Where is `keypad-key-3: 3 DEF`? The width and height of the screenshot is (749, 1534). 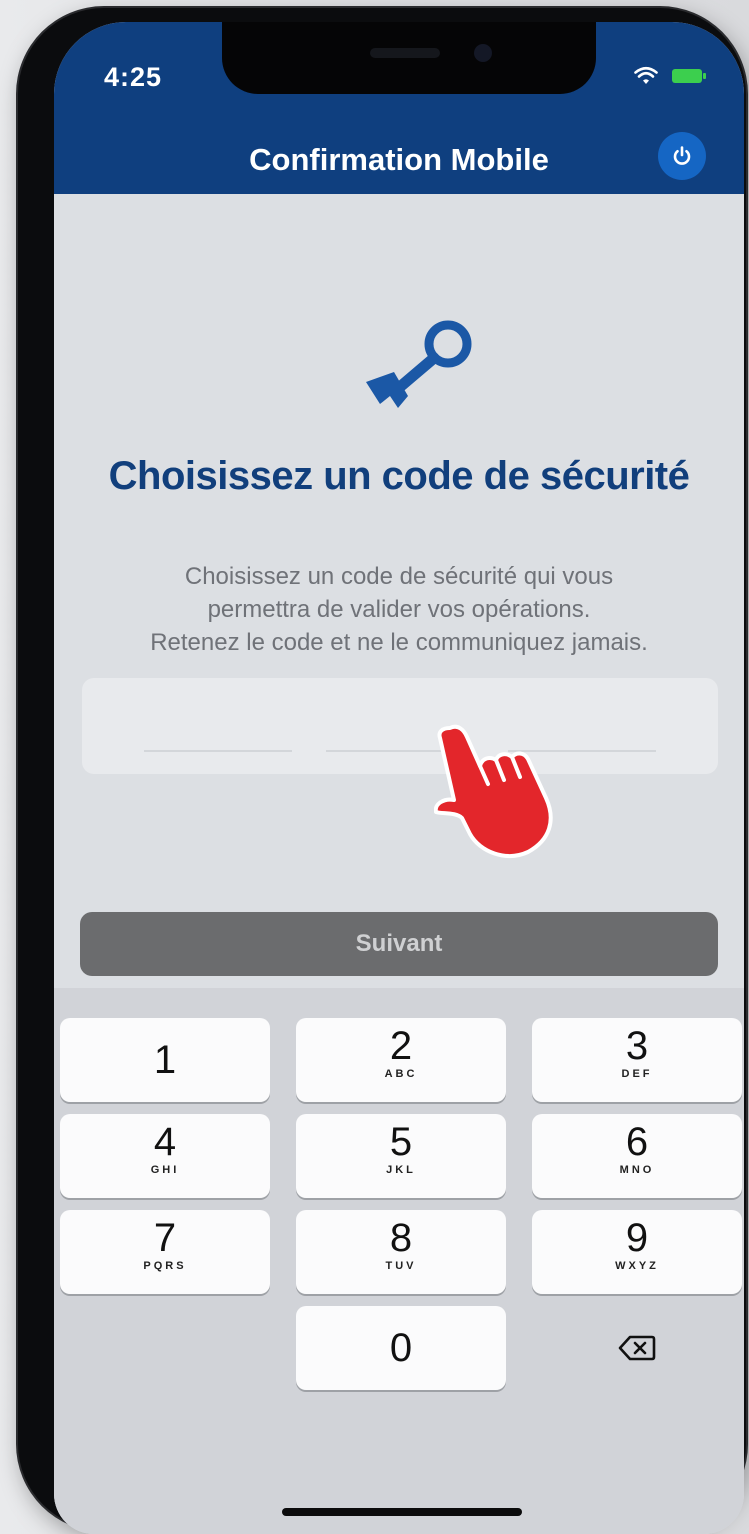
keypad-key-3: 3 DEF is located at coordinates (637, 1060).